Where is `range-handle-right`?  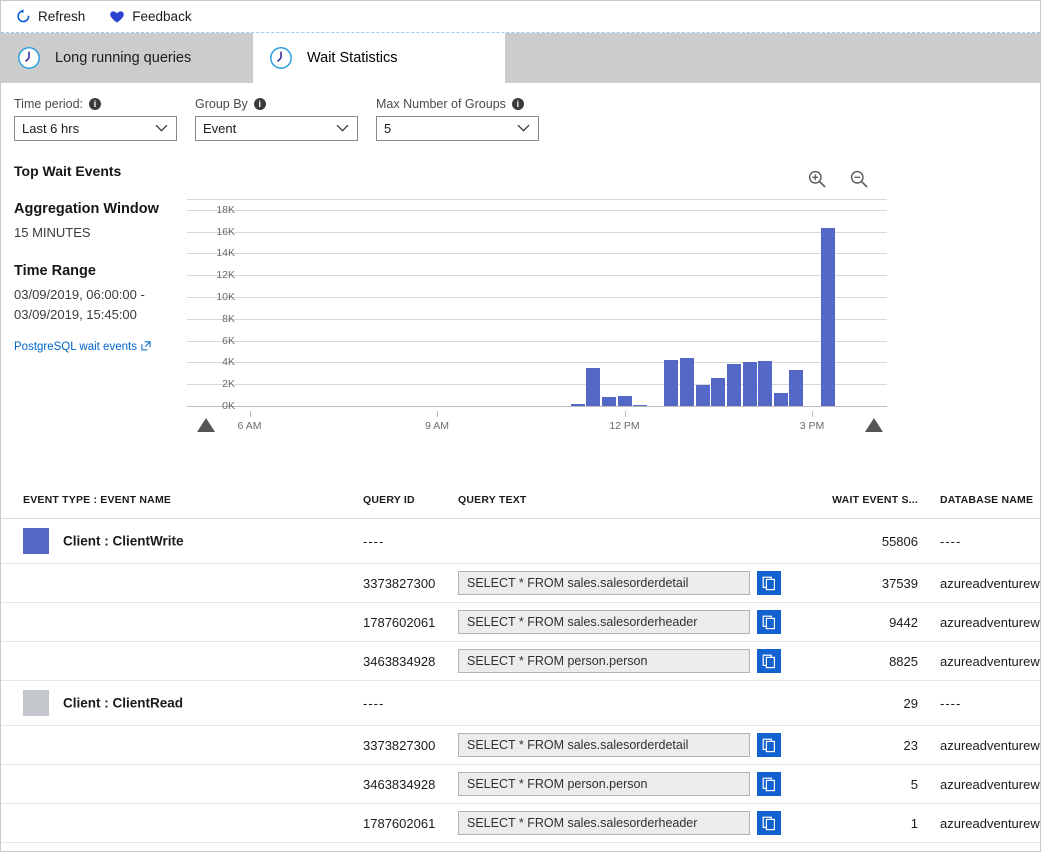
range-handle-right is located at coordinates (874, 425).